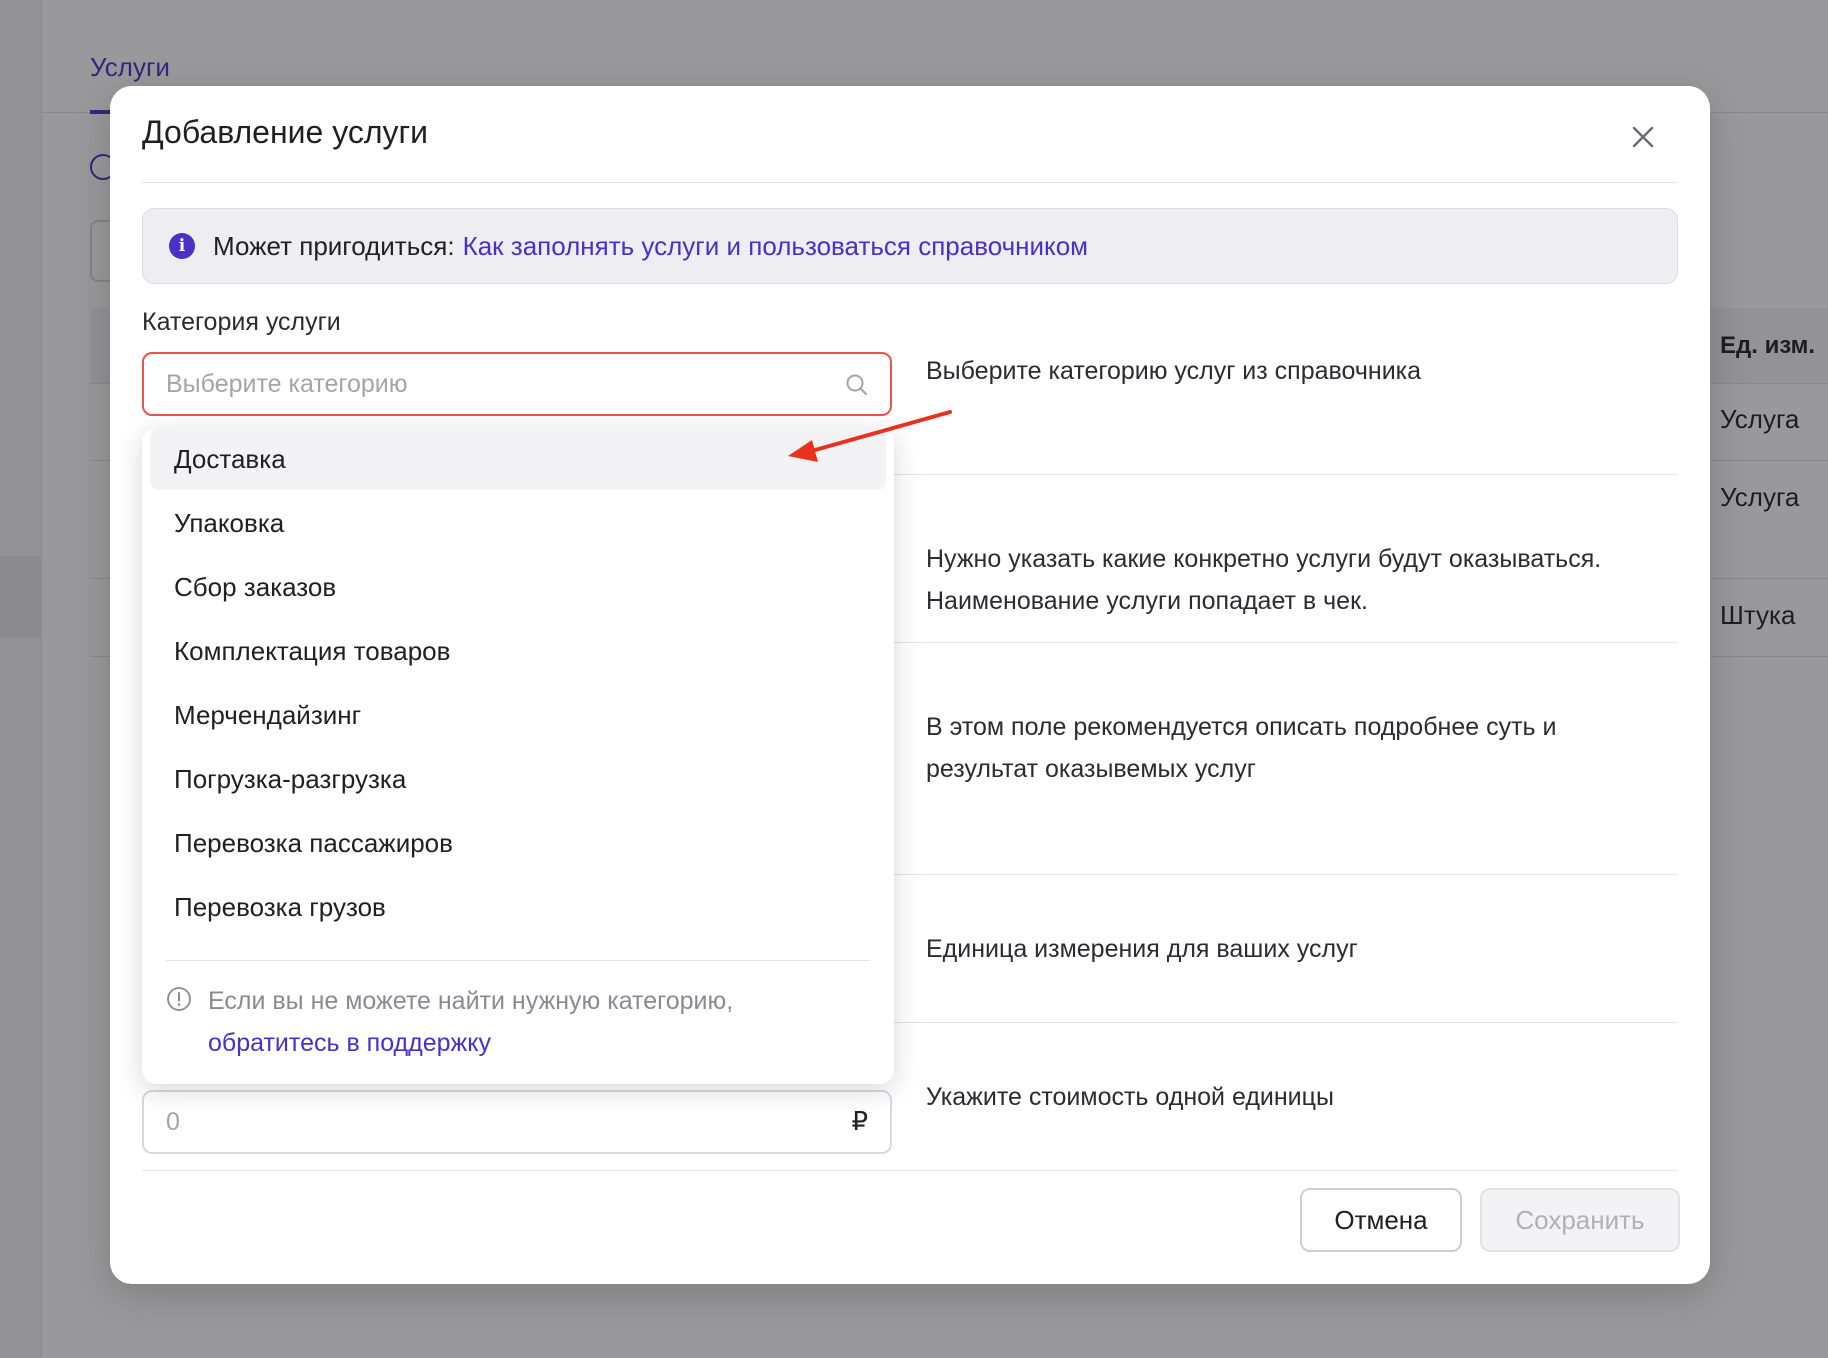 Image resolution: width=1828 pixels, height=1358 pixels. What do you see at coordinates (1381, 1220) in the screenshot?
I see `cancel-button: Отмена` at bounding box center [1381, 1220].